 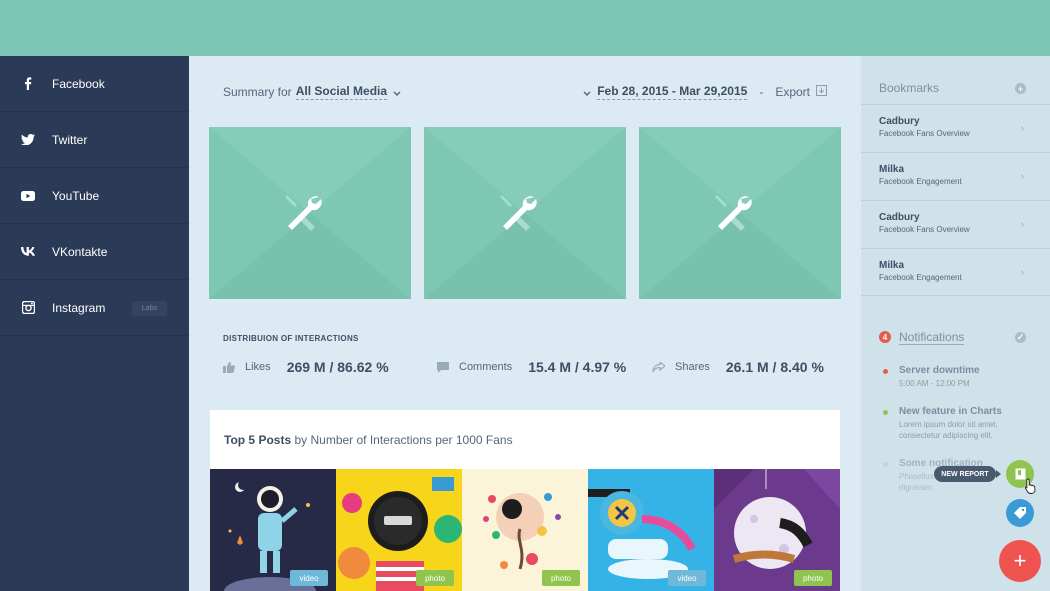 What do you see at coordinates (931, 377) in the screenshot?
I see `notification-item: Server downtime 5:00 AM - 12:00 PM` at bounding box center [931, 377].